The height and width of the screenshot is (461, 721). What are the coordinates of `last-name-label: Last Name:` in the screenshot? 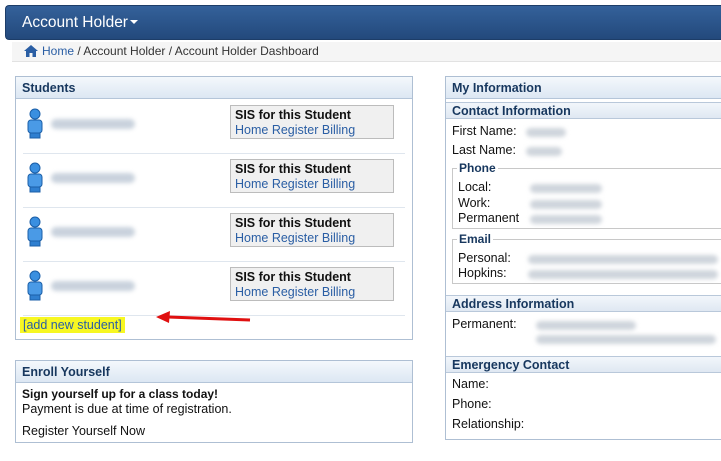 It's located at (484, 150).